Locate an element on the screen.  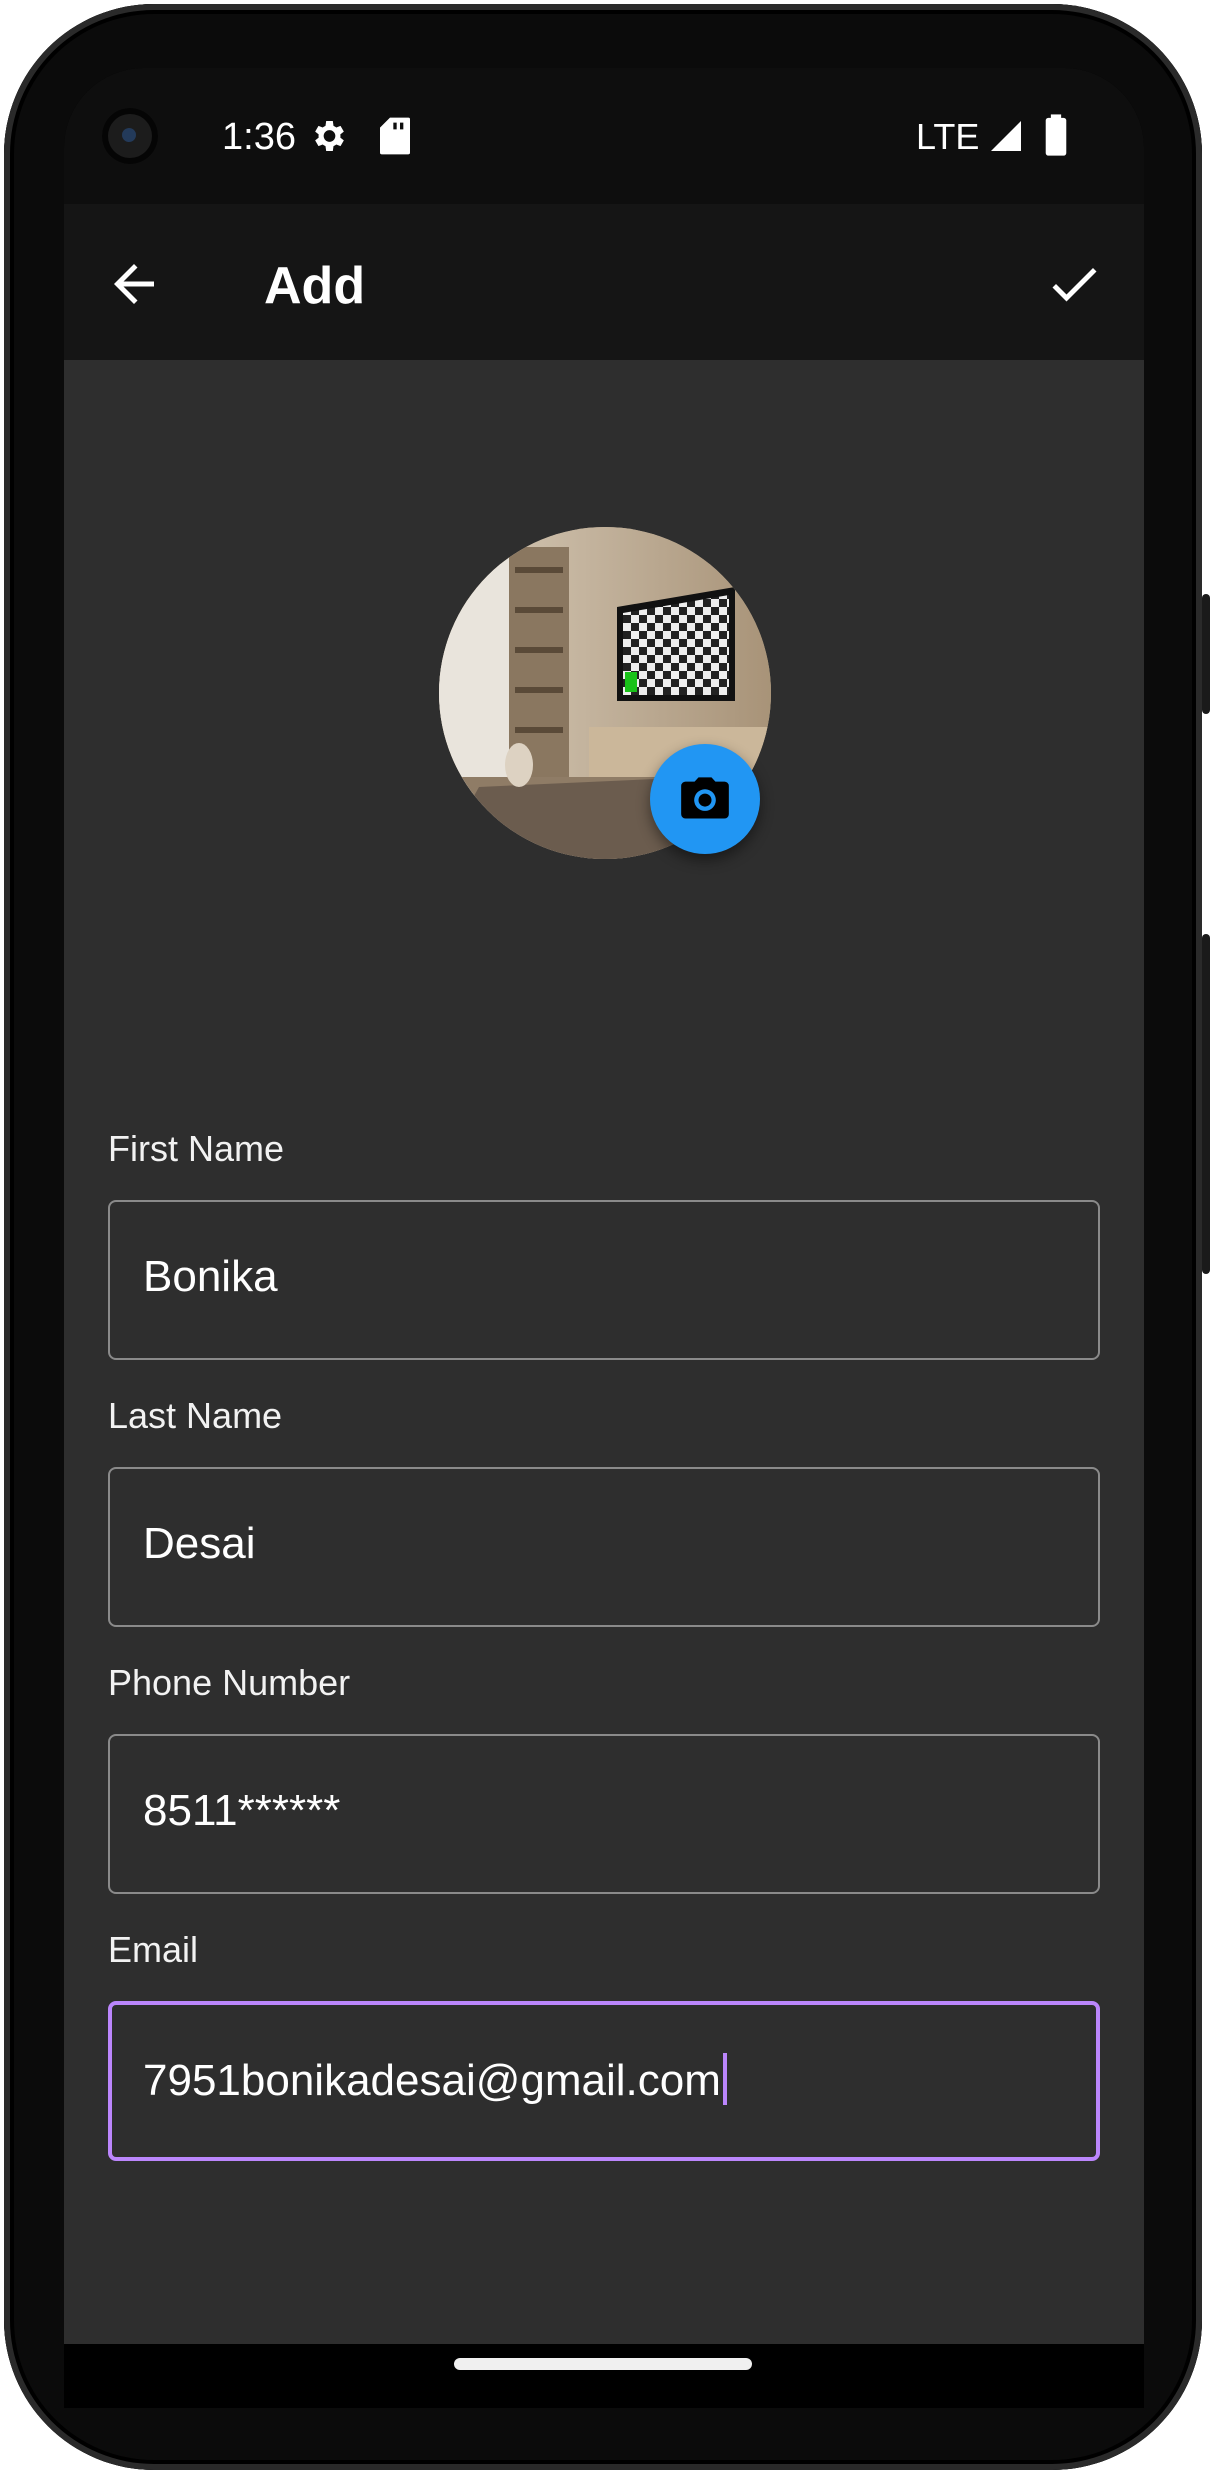
email-value: 7951bonikadesai@gmail.com is located at coordinates (432, 2080).